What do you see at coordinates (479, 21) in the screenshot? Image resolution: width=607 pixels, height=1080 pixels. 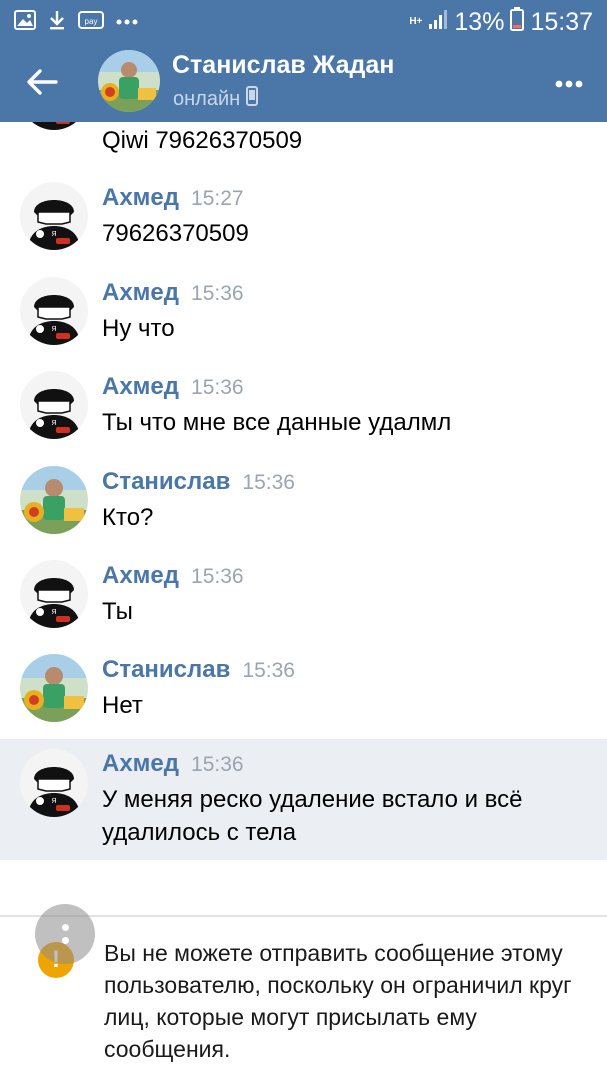 I see `battery-percent: 13%` at bounding box center [479, 21].